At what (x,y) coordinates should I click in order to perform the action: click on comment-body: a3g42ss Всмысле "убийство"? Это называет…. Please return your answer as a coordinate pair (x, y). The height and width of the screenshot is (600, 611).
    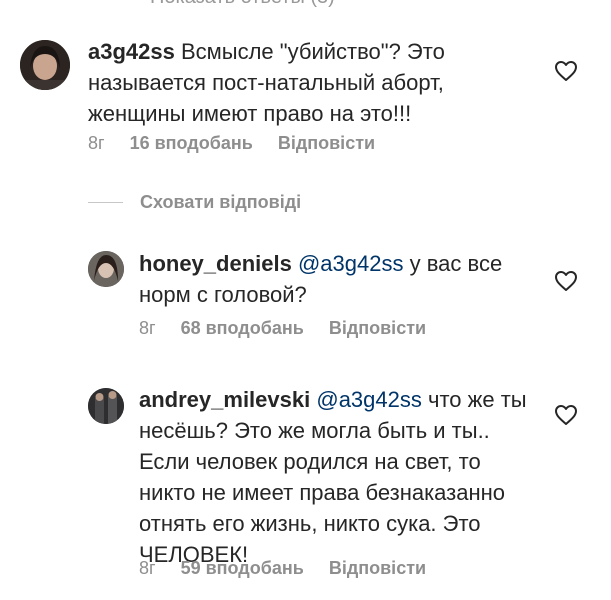
    Looking at the image, I should click on (313, 82).